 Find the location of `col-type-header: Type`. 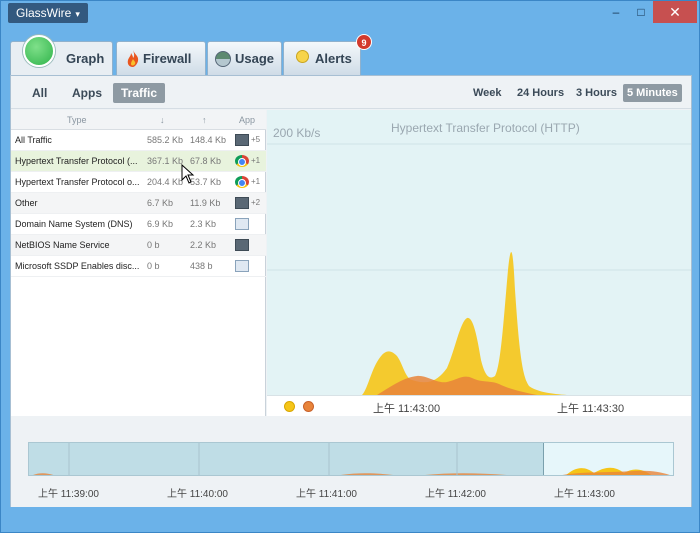

col-type-header: Type is located at coordinates (77, 120).